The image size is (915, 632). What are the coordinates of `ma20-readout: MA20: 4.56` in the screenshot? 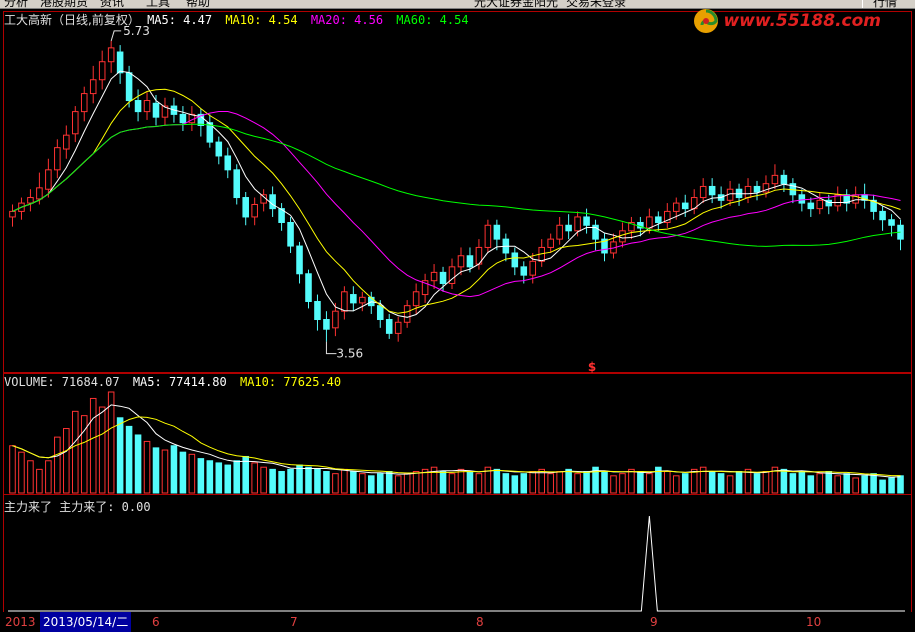 It's located at (347, 20).